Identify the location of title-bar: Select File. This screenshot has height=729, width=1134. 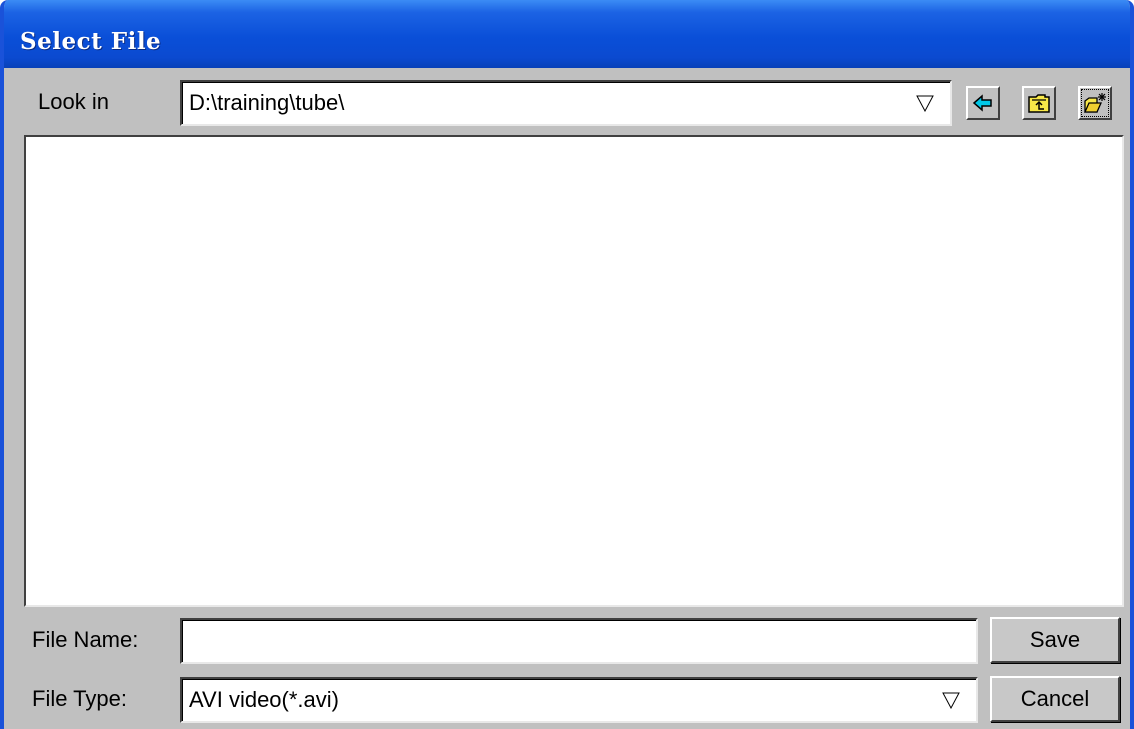
(567, 34).